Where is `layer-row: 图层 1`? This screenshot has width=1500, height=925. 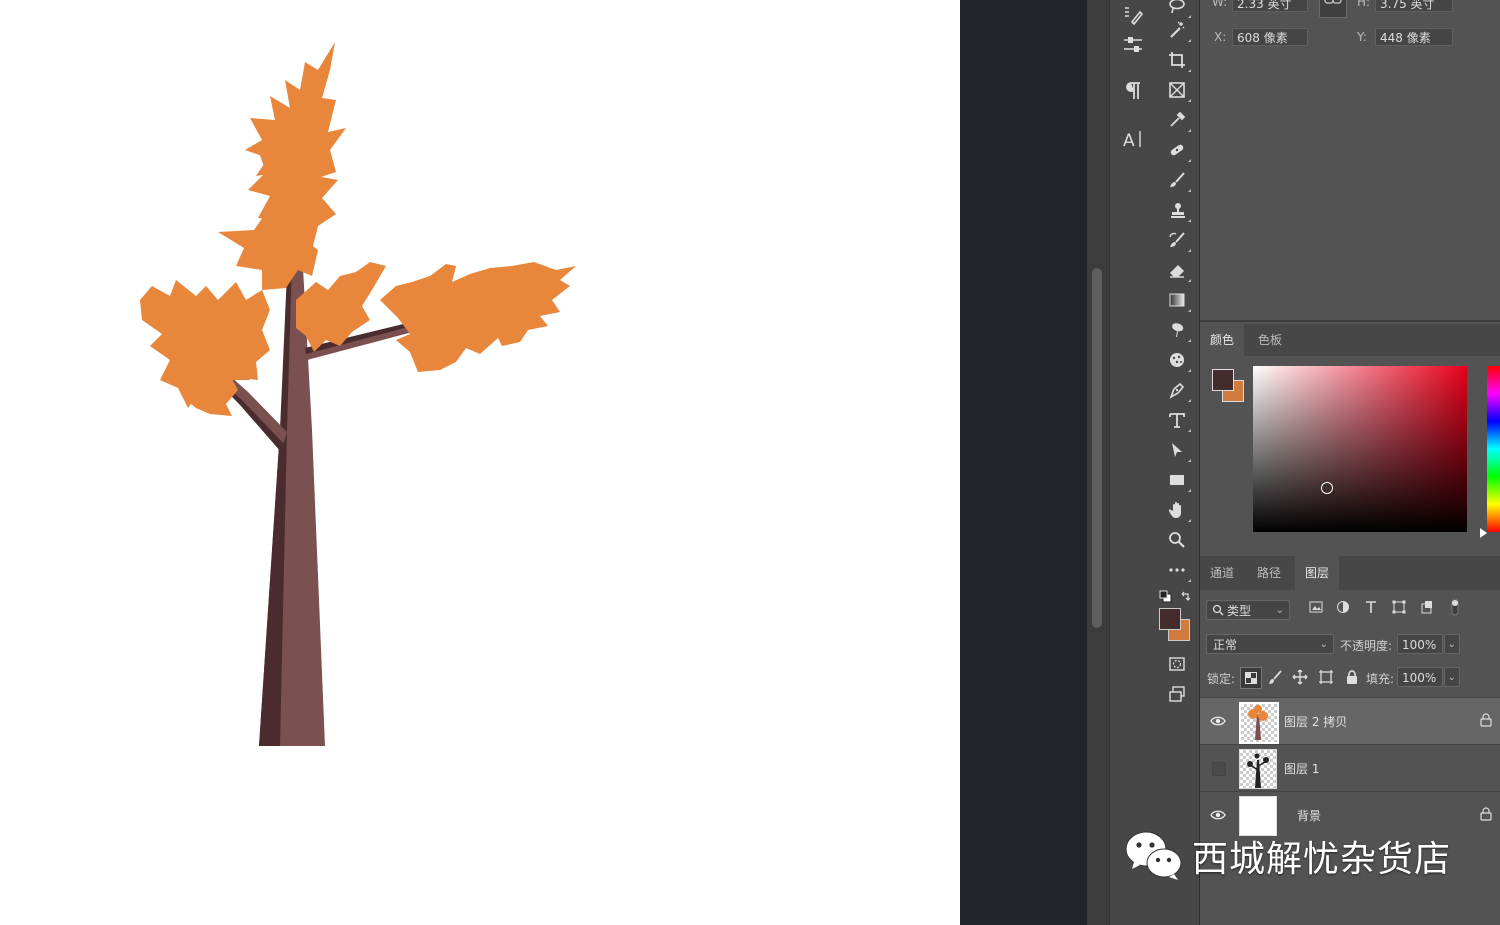 layer-row: 图层 1 is located at coordinates (1350, 767).